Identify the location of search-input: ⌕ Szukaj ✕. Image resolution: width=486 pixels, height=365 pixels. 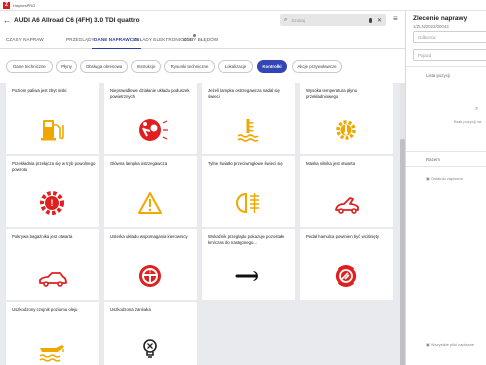
(333, 20).